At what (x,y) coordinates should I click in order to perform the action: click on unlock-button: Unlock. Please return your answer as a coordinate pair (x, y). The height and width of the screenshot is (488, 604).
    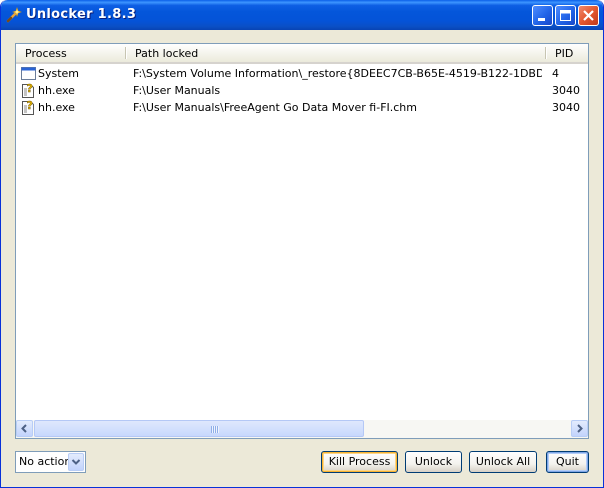
    Looking at the image, I should click on (433, 462).